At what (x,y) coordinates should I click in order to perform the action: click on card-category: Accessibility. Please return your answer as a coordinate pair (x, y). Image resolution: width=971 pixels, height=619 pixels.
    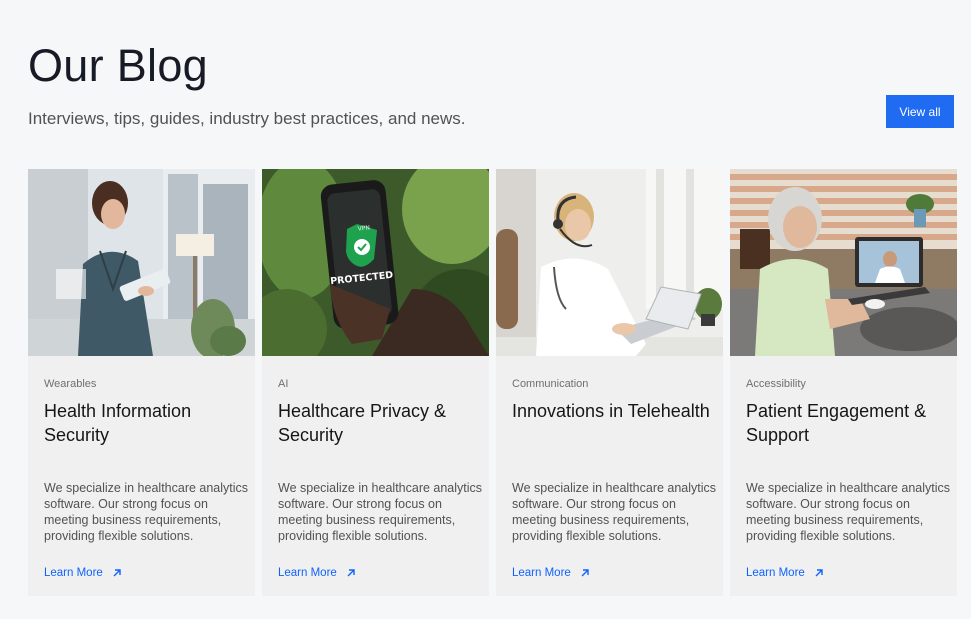
    Looking at the image, I should click on (776, 384).